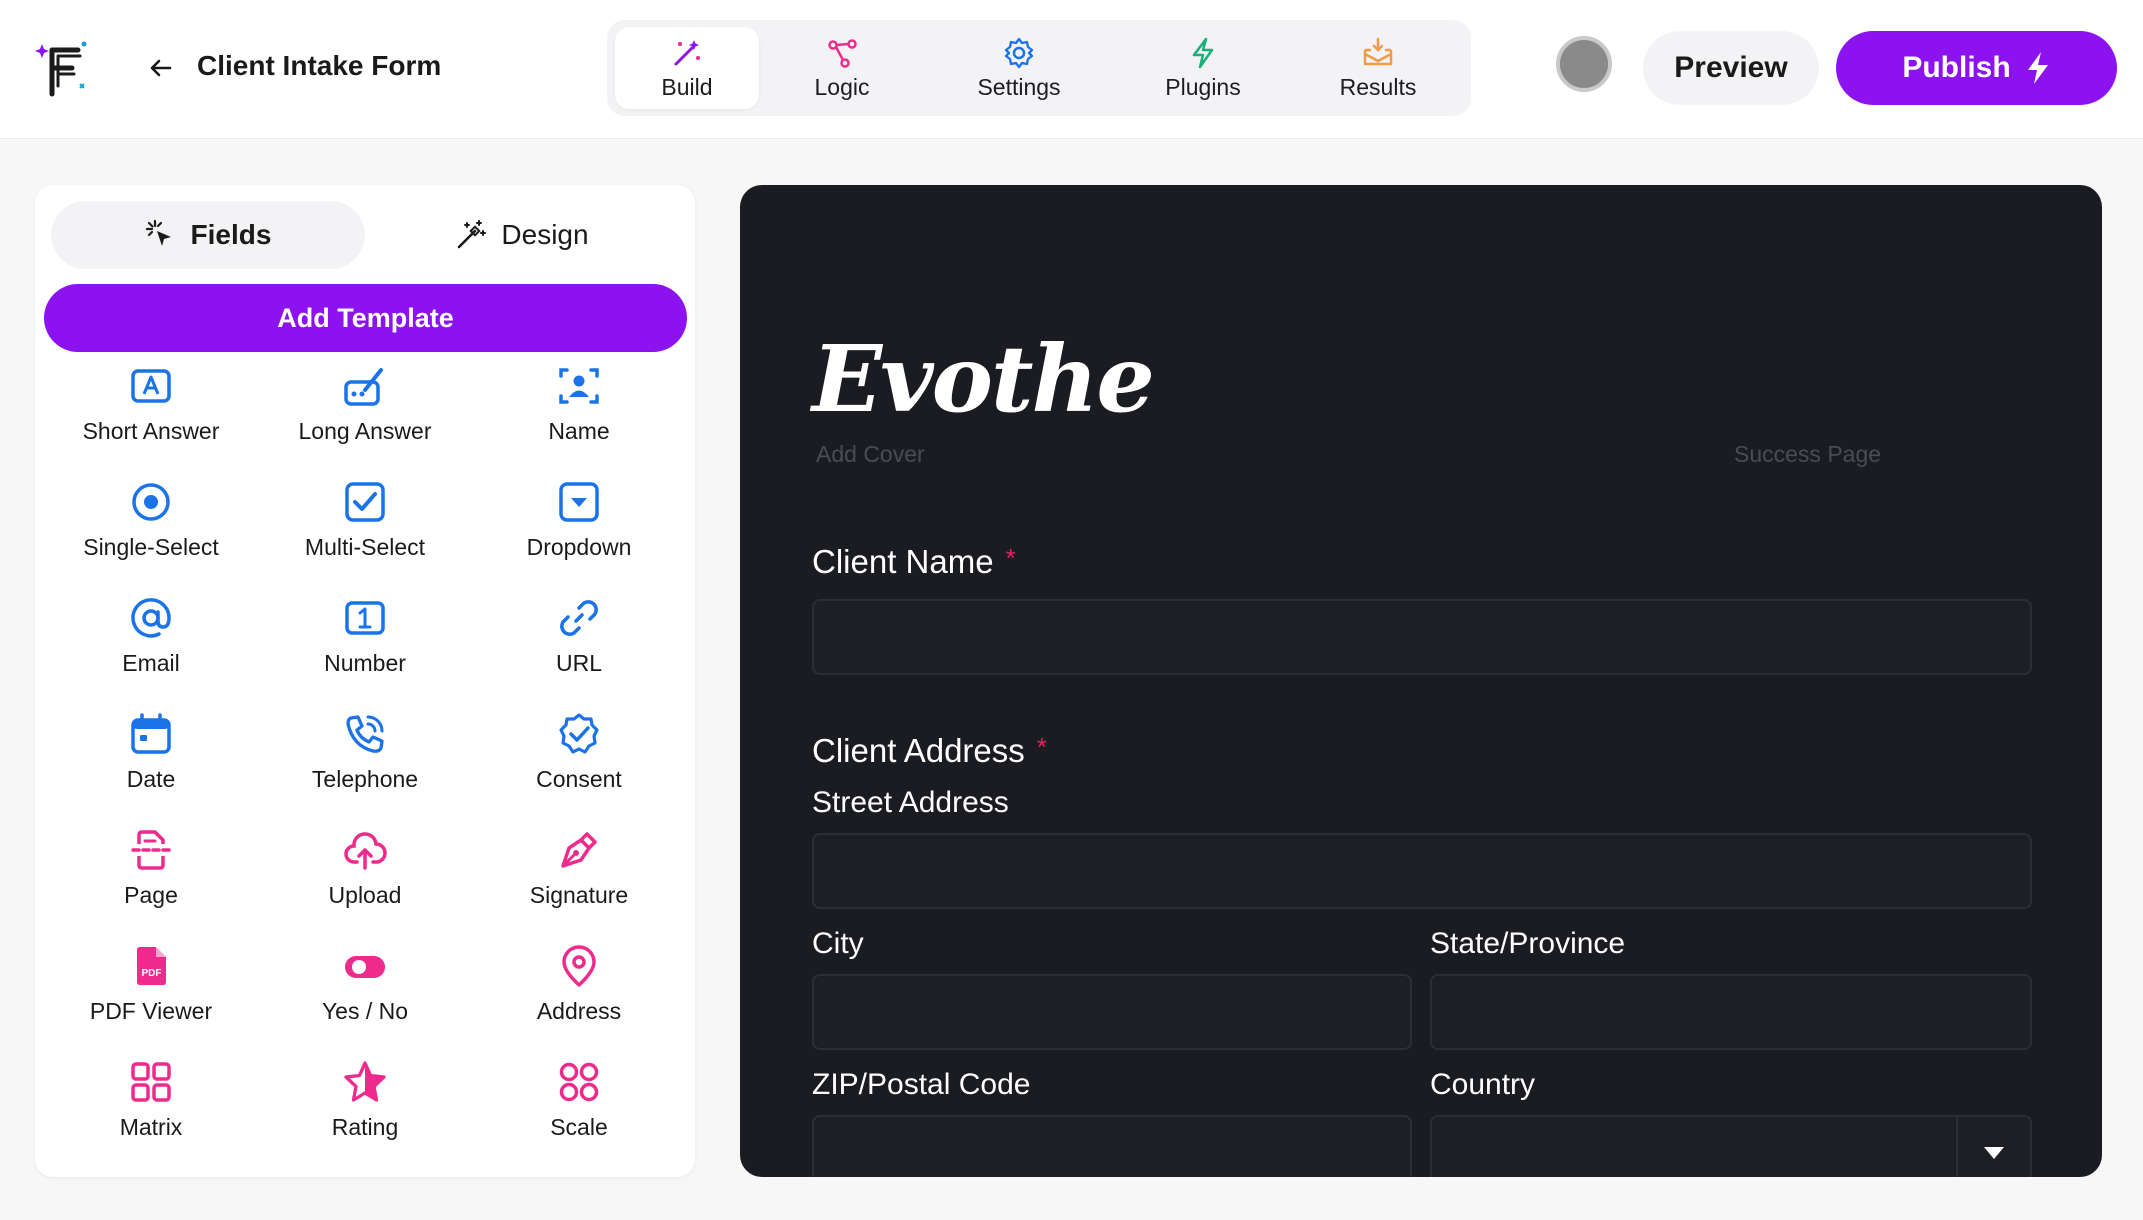  What do you see at coordinates (842, 86) in the screenshot?
I see `tab-logic-label: Logic` at bounding box center [842, 86].